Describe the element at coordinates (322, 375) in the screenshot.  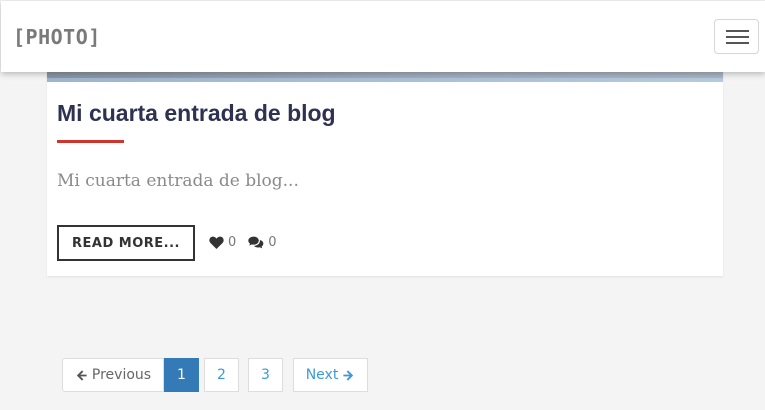
I see `next-label: Next` at that location.